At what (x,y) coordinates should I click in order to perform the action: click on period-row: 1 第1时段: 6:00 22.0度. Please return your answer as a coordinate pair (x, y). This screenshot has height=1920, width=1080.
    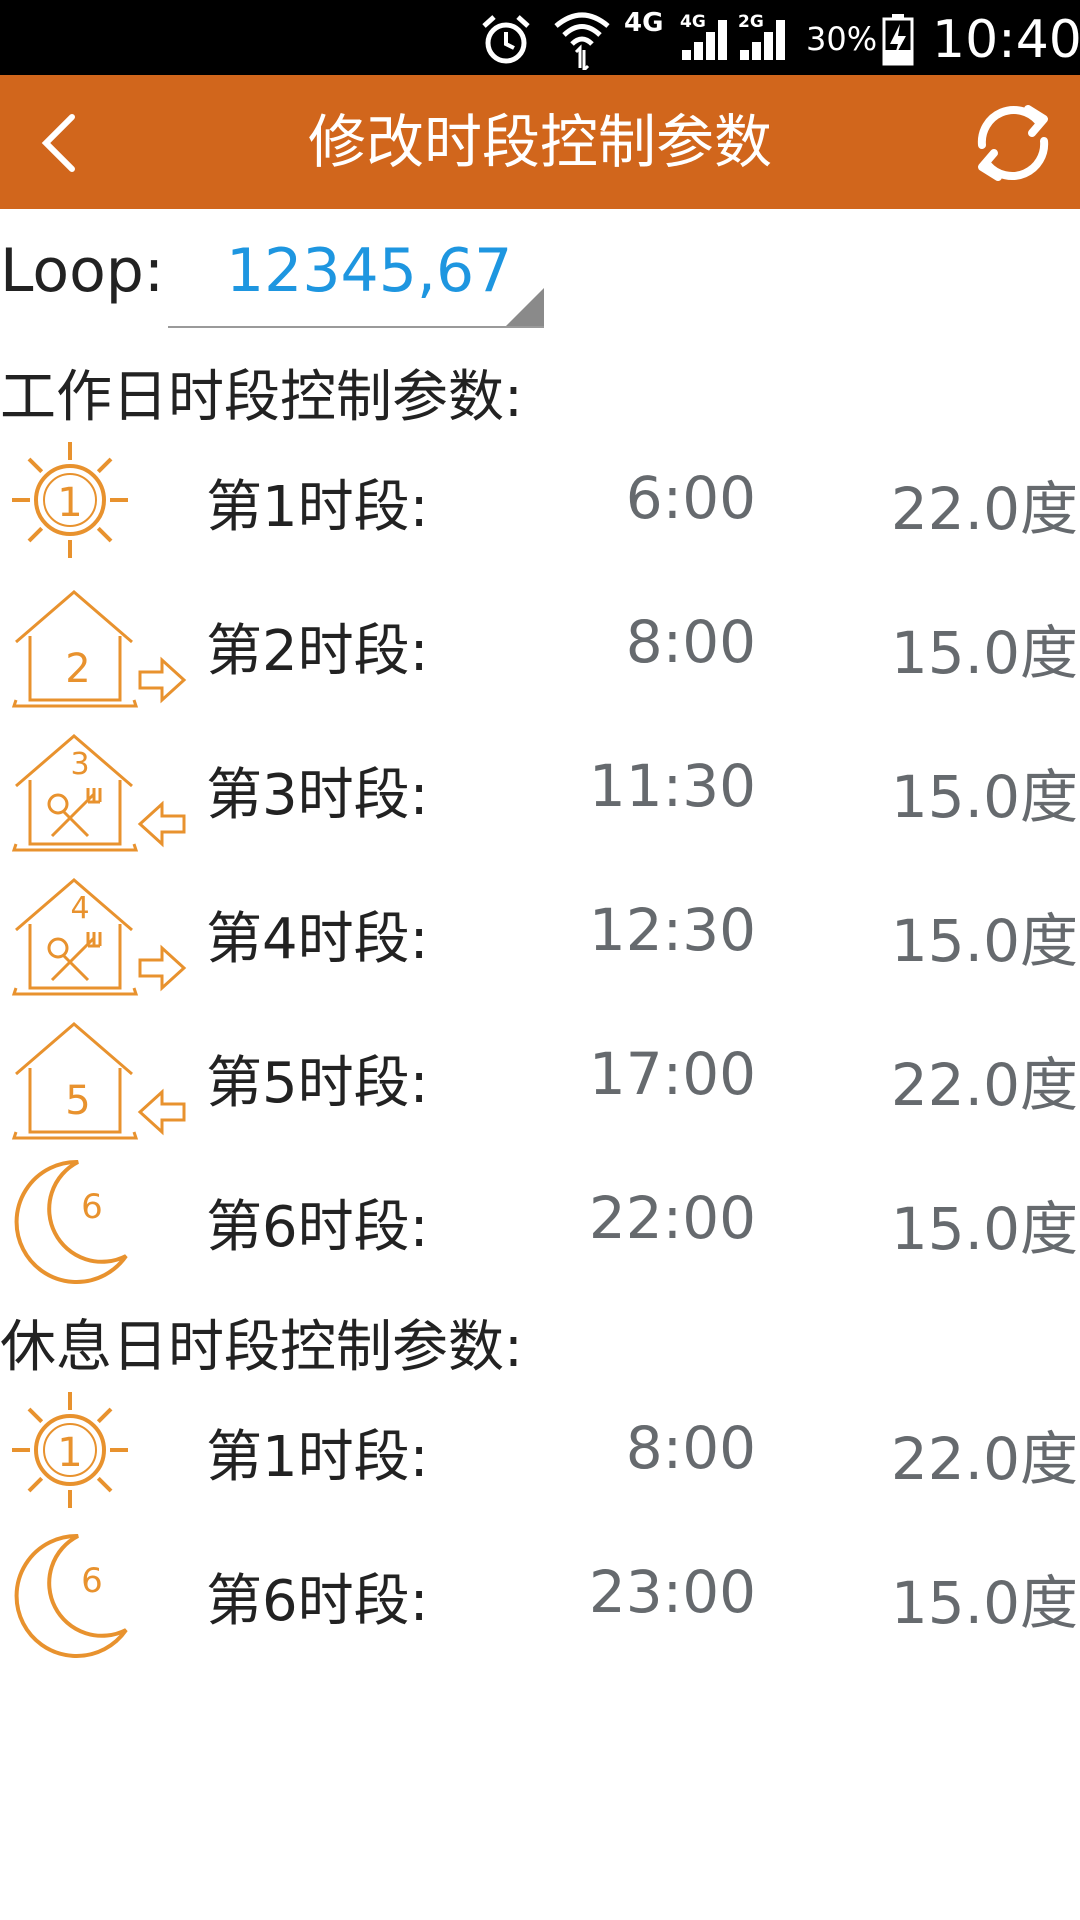
    Looking at the image, I should click on (540, 500).